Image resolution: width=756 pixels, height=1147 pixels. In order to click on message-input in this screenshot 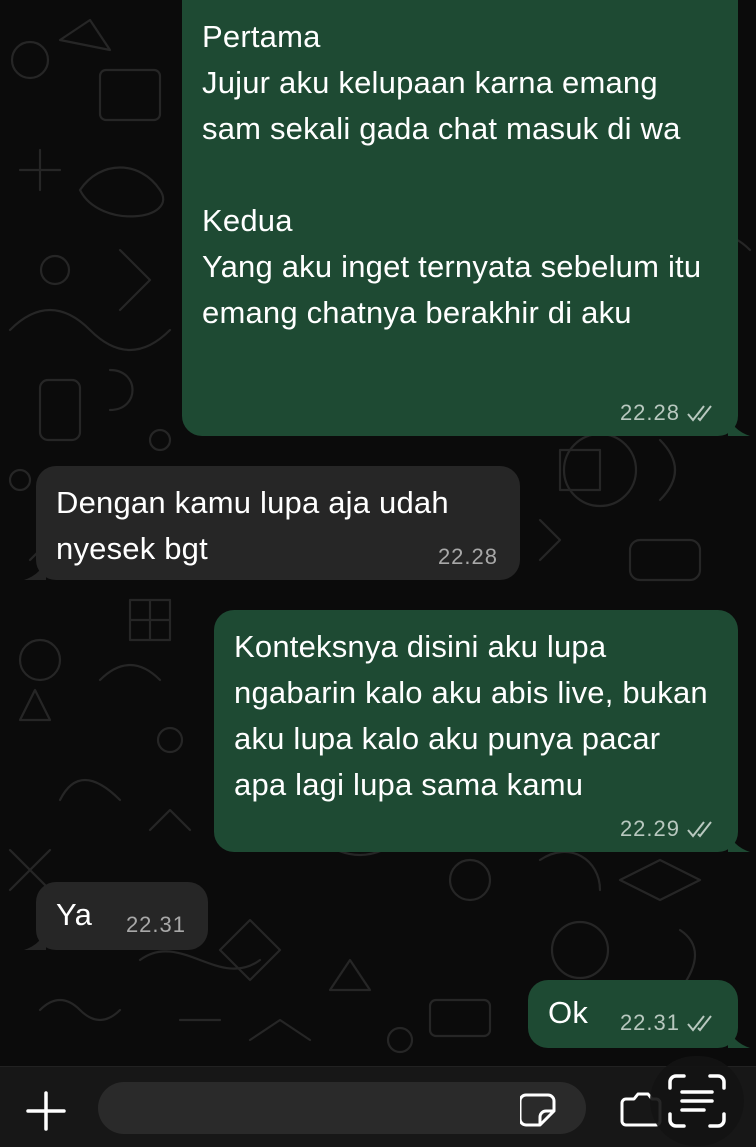, I will do `click(342, 1108)`.